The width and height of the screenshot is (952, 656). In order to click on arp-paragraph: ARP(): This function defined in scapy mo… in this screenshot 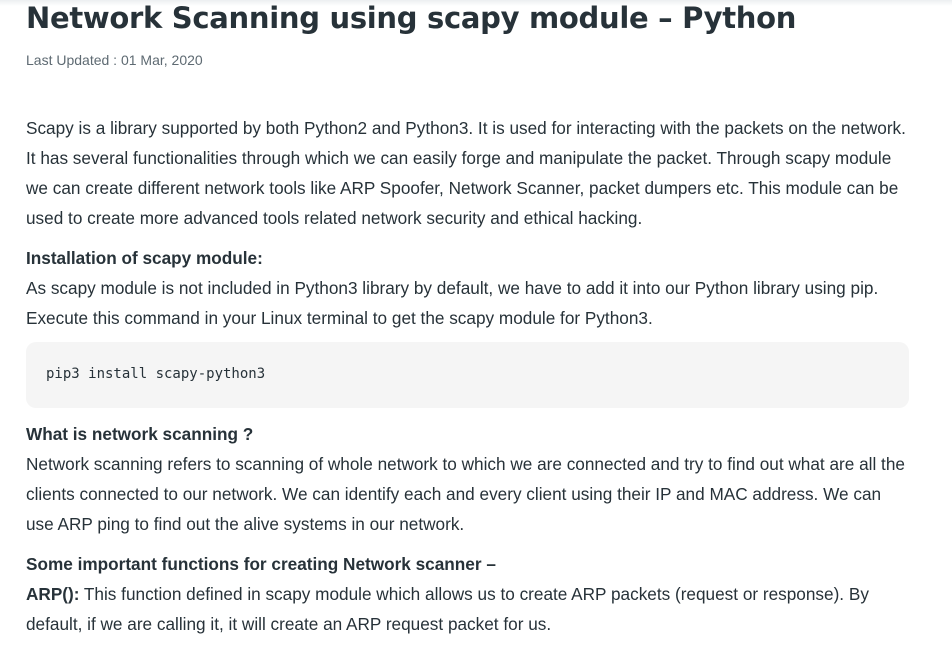, I will do `click(468, 609)`.